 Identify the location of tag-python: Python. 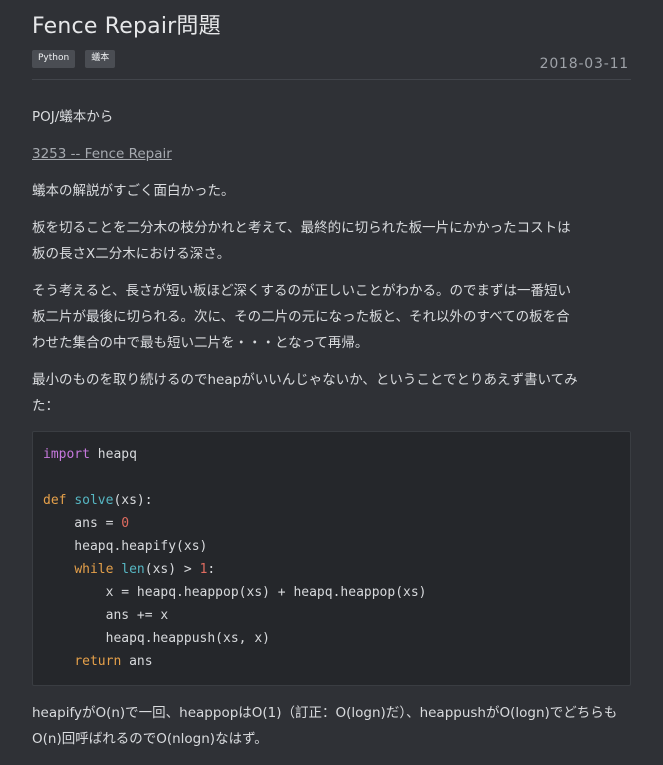
(54, 59).